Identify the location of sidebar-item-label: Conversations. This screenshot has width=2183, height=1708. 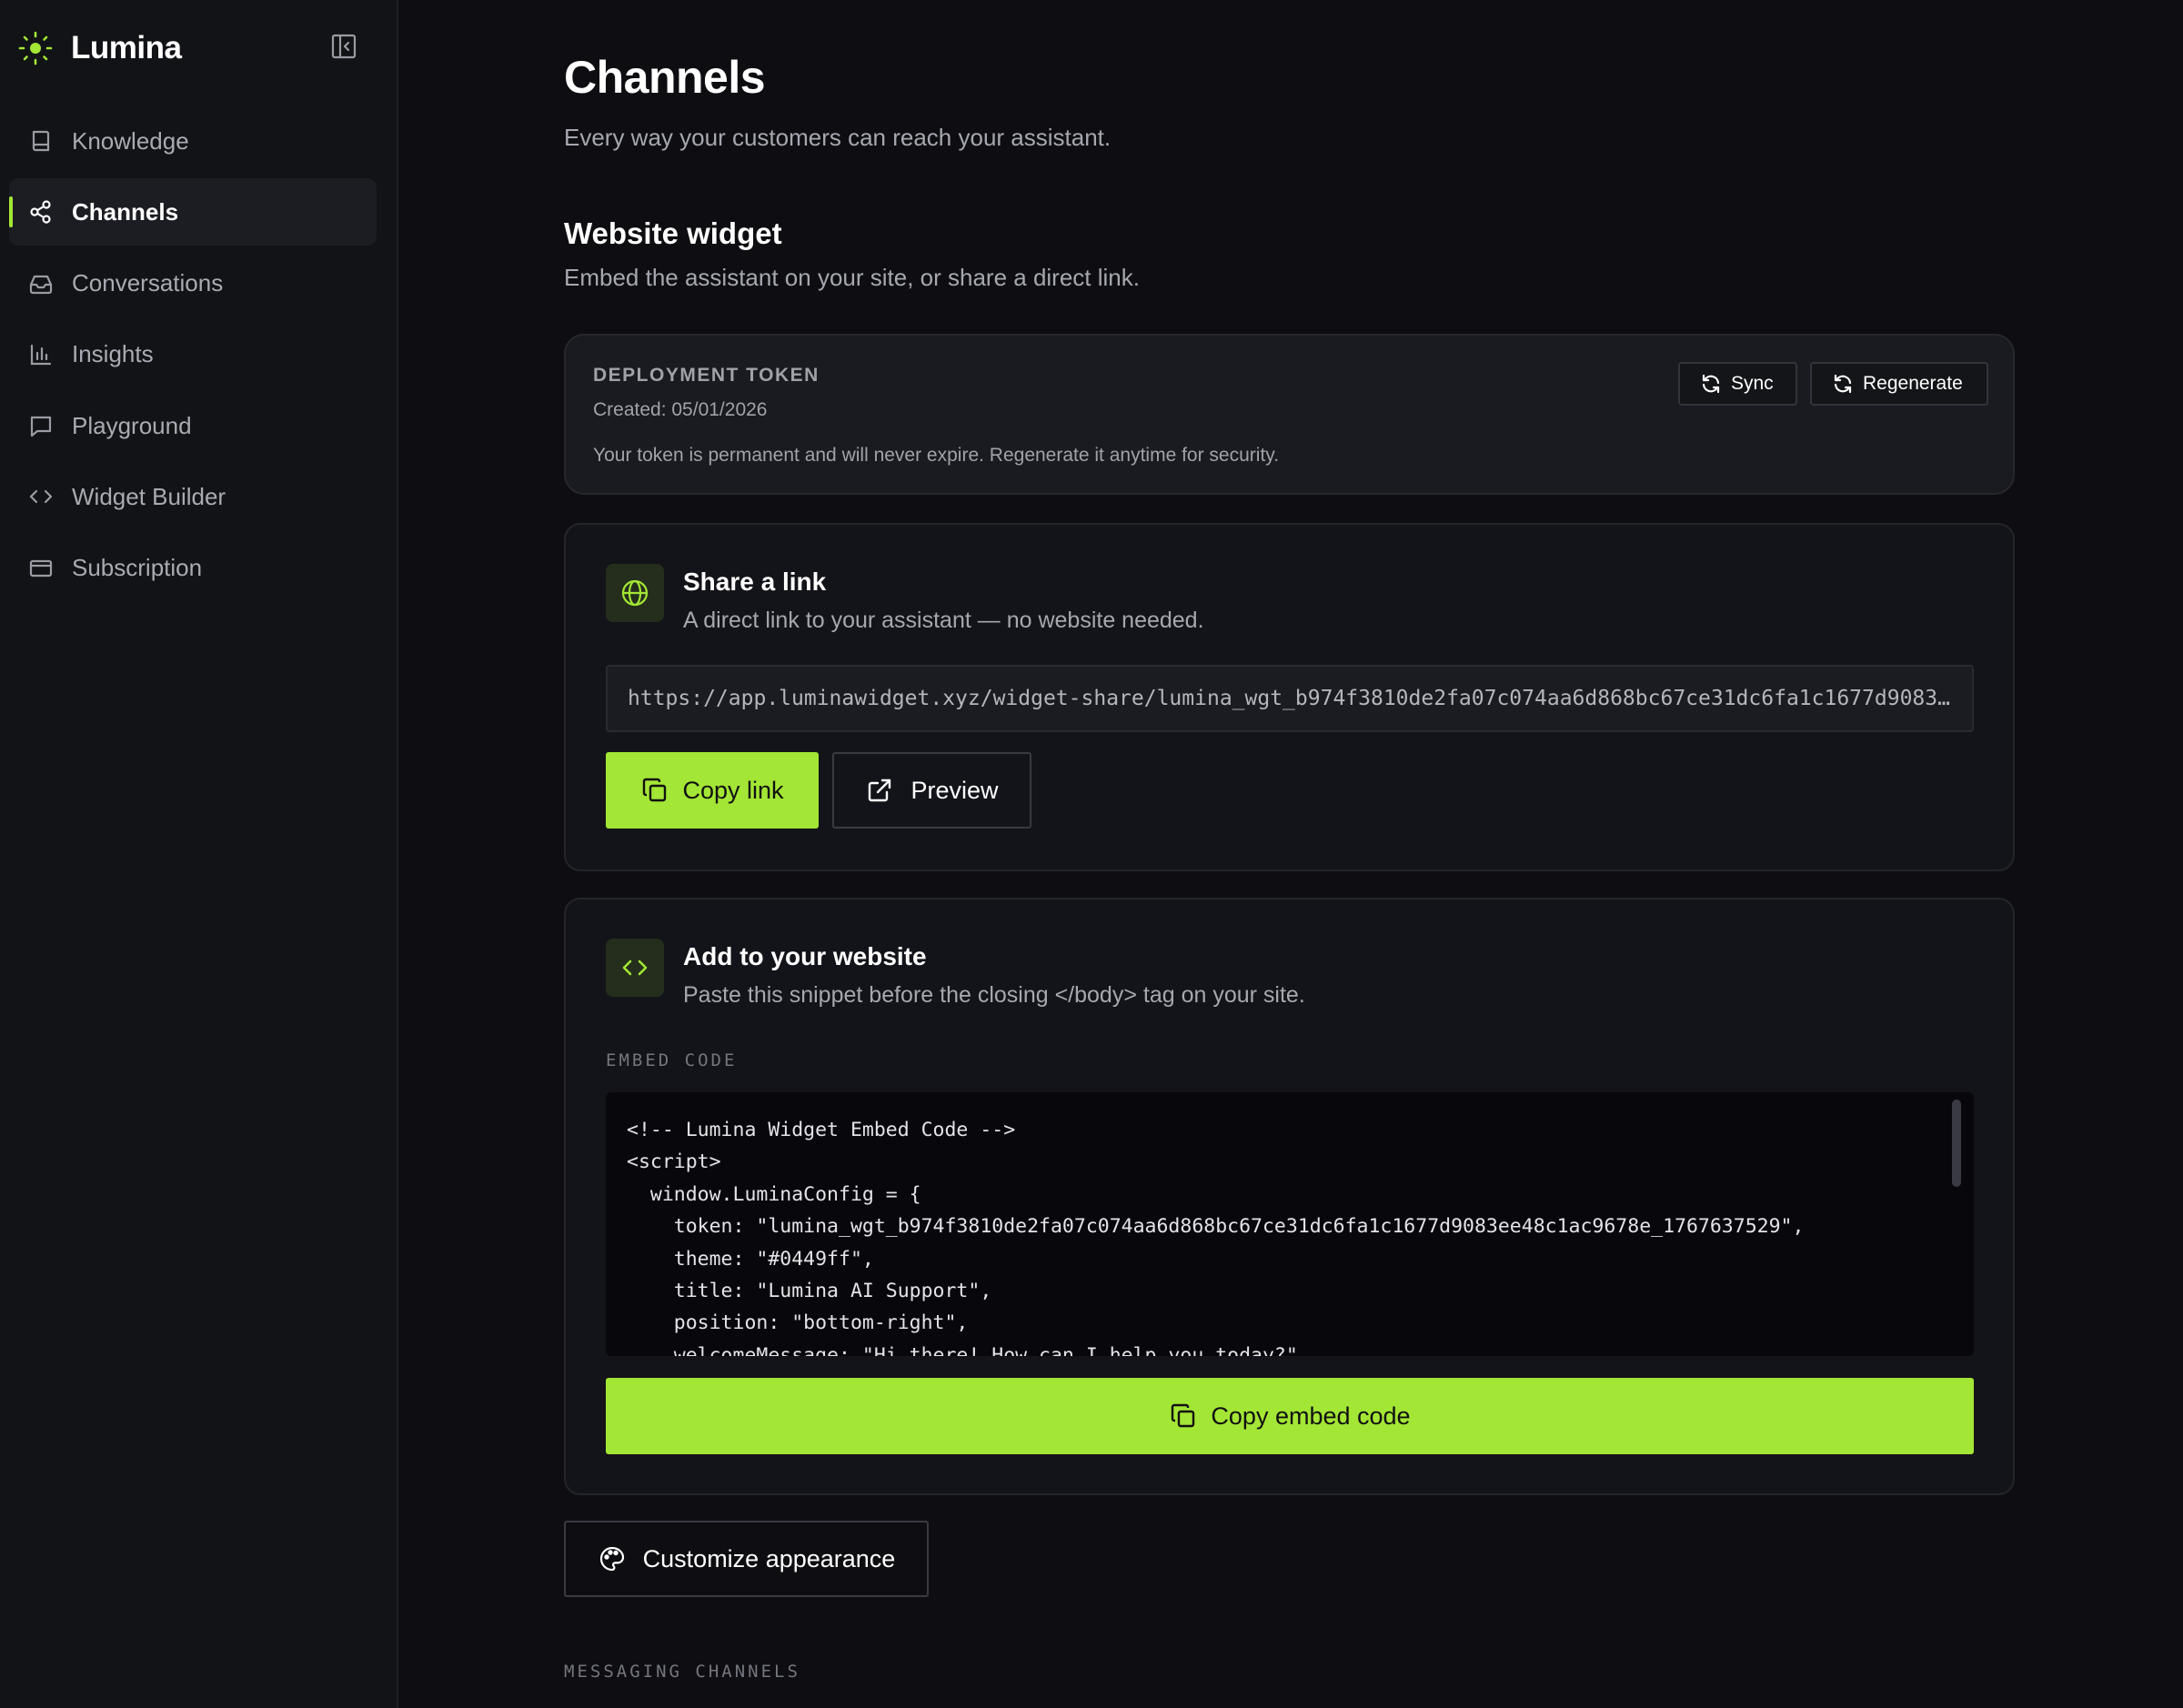
(148, 283).